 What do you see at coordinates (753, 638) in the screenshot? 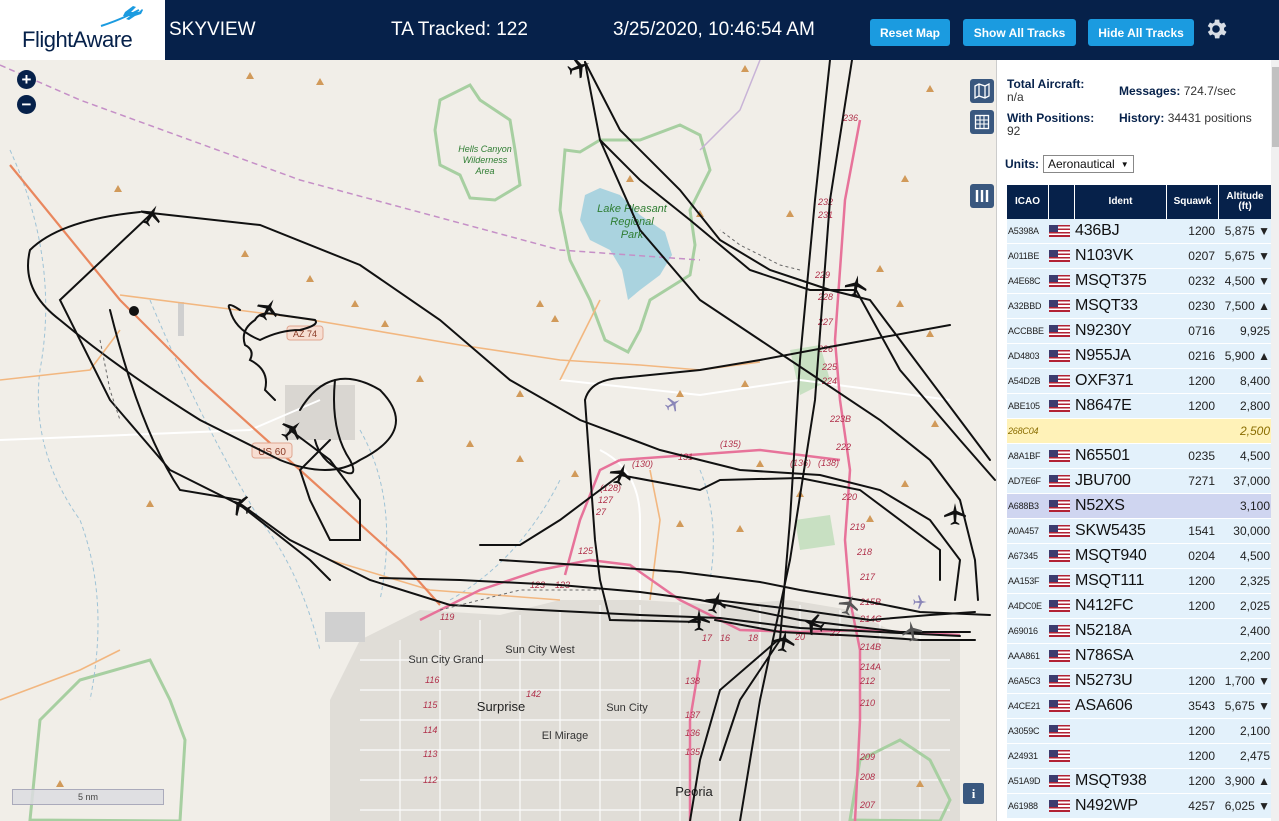
I see `svg-text: 18` at bounding box center [753, 638].